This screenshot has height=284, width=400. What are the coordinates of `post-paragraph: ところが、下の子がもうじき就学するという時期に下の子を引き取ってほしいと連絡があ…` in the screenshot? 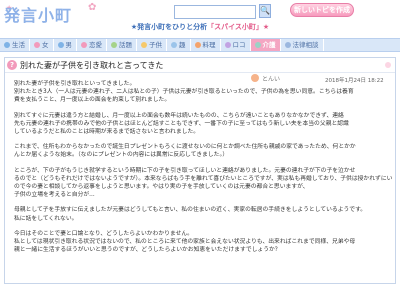 It's located at (203, 183).